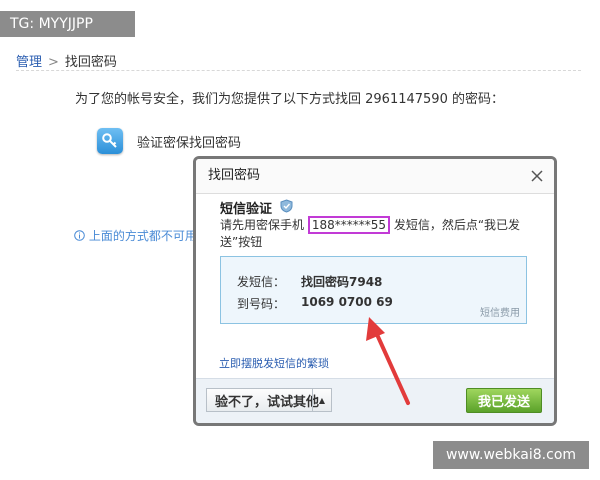 Image resolution: width=600 pixels, height=480 pixels. I want to click on close-icon, so click(537, 176).